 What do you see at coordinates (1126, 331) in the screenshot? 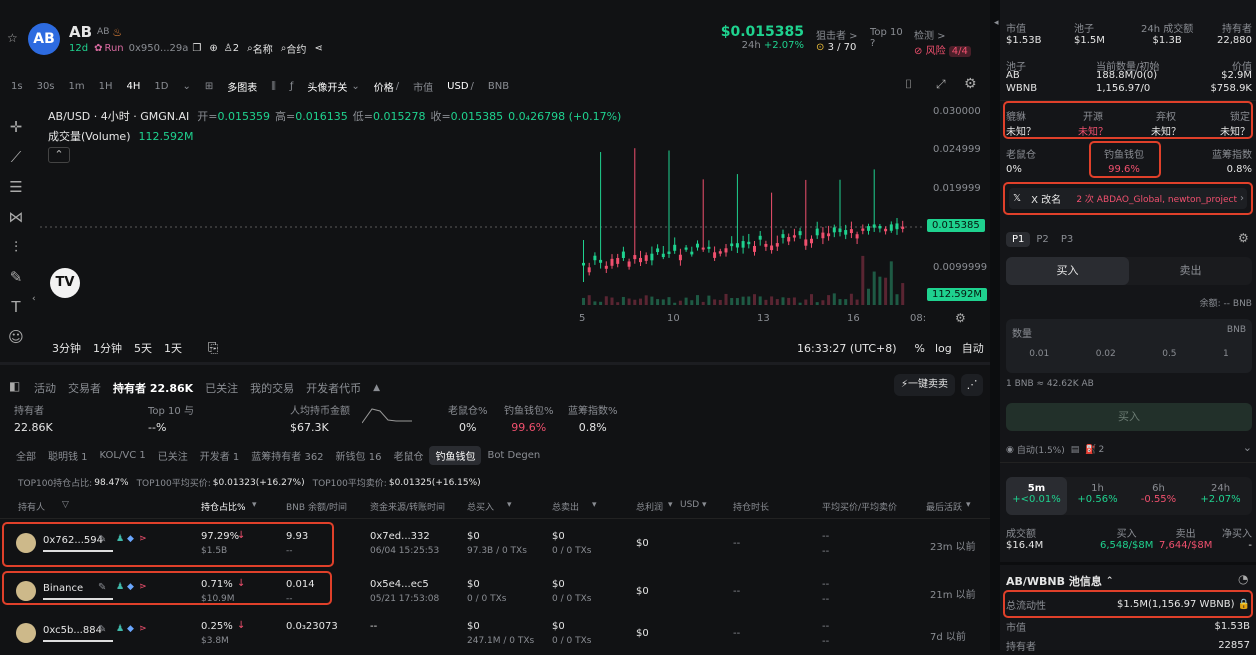
I see `amount-input` at bounding box center [1126, 331].